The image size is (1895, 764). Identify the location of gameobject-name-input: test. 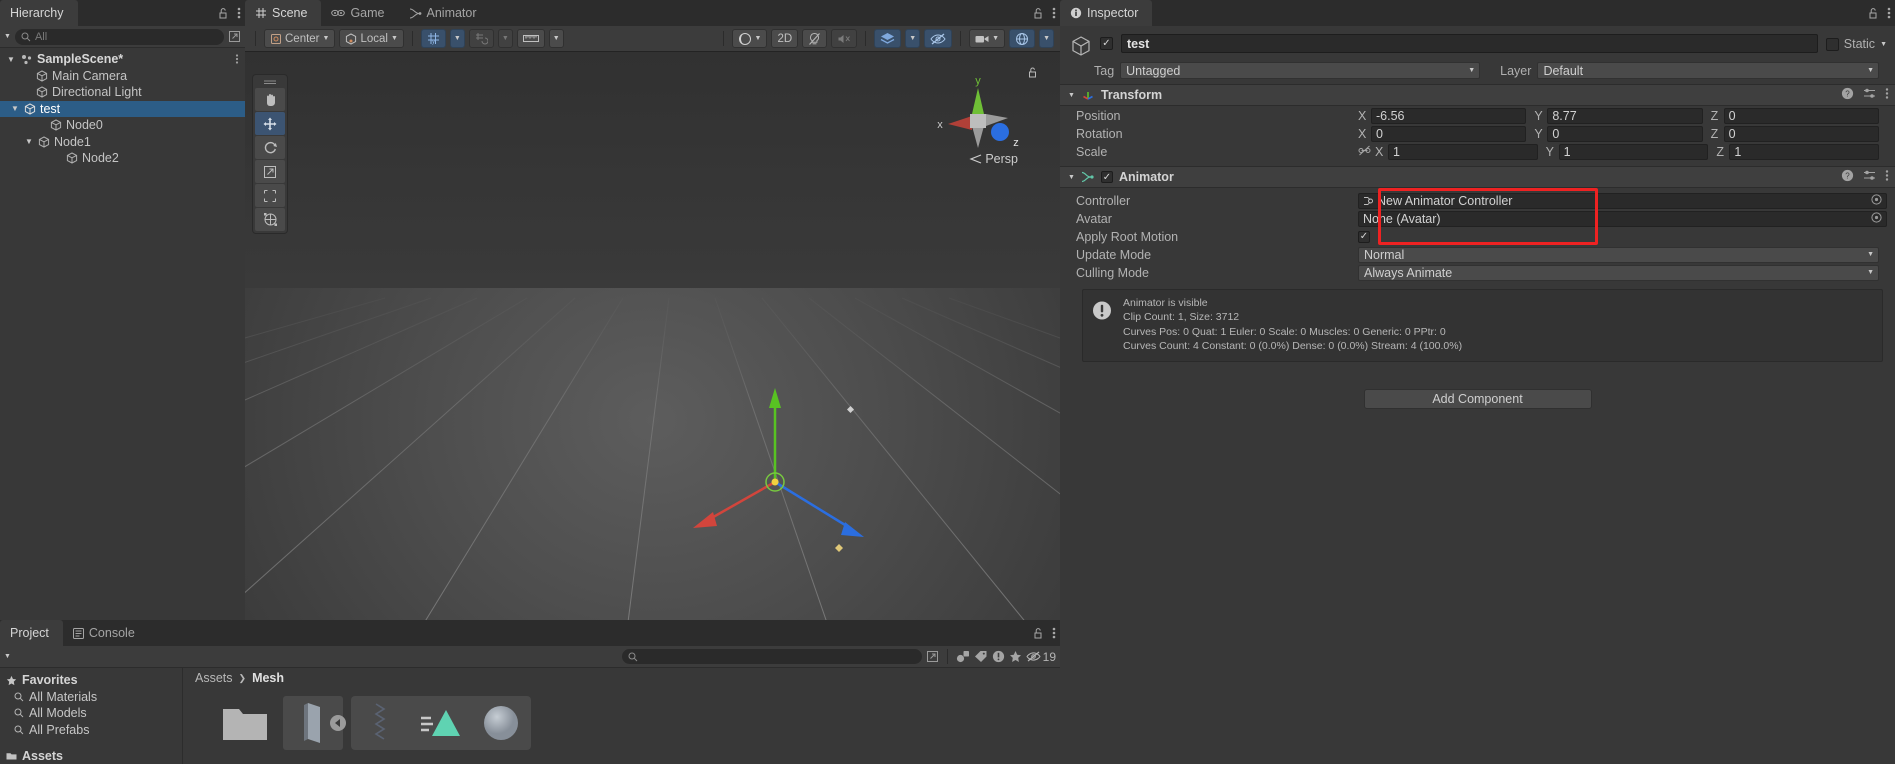
(1469, 43).